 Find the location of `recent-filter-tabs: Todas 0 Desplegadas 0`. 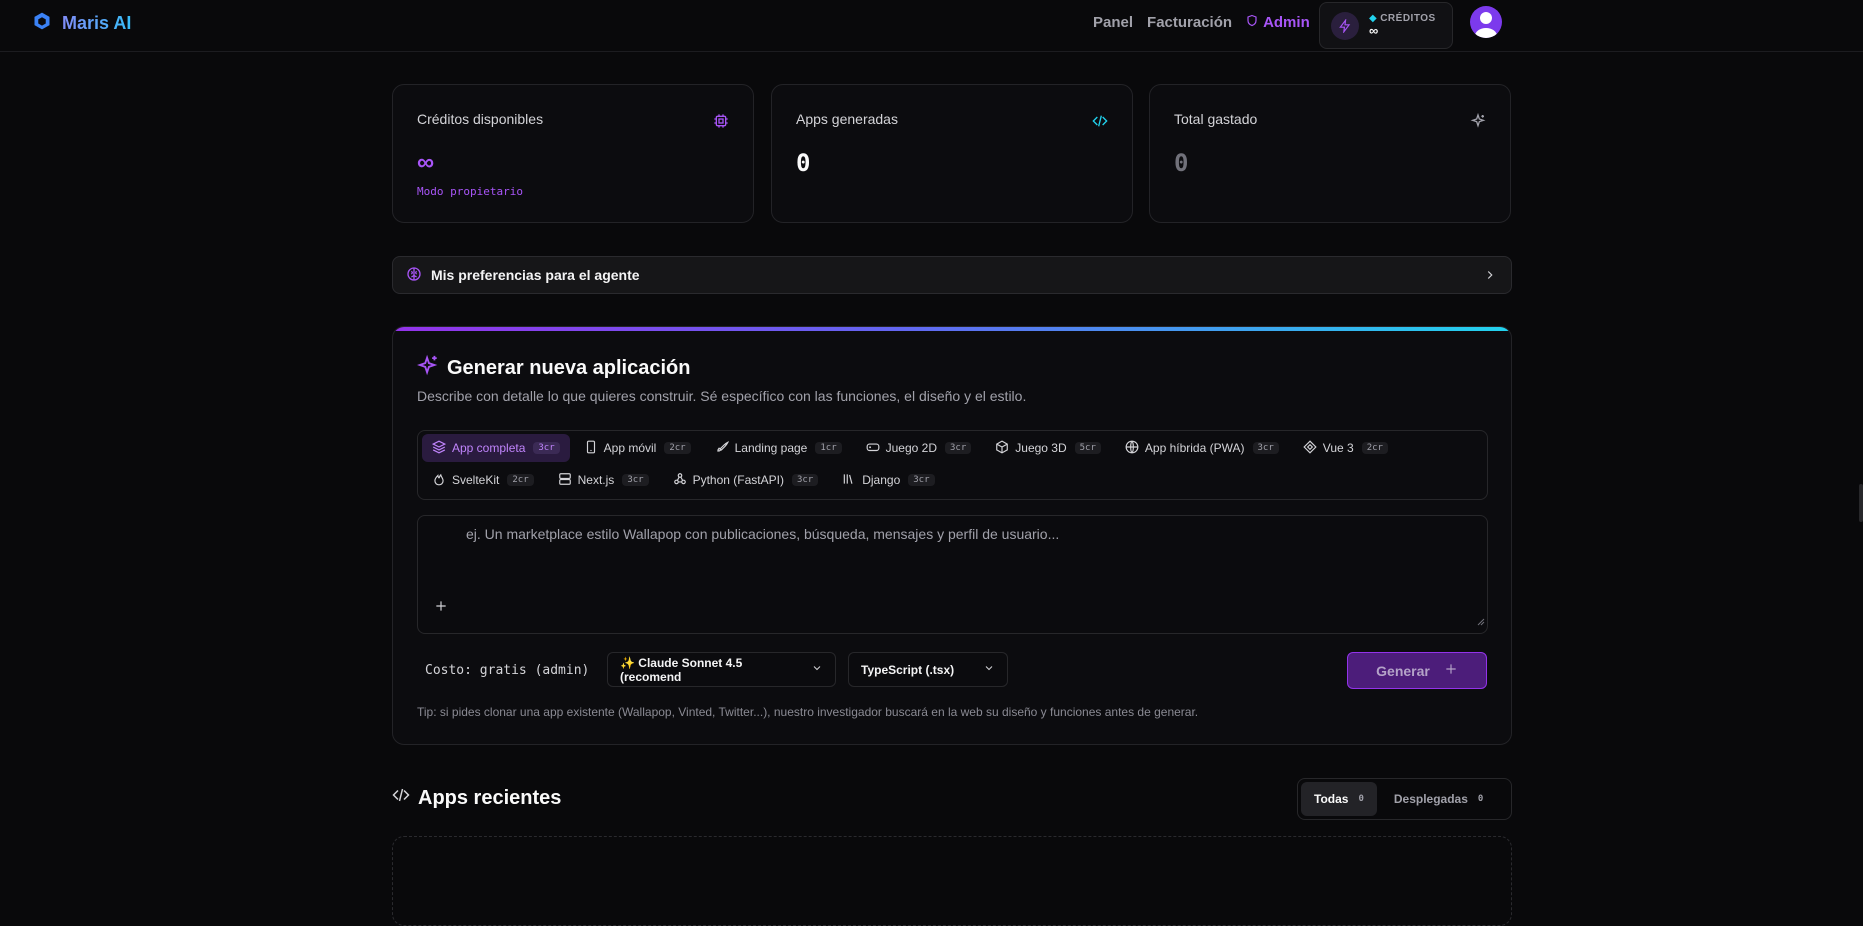

recent-filter-tabs: Todas 0 Desplegadas 0 is located at coordinates (1404, 799).